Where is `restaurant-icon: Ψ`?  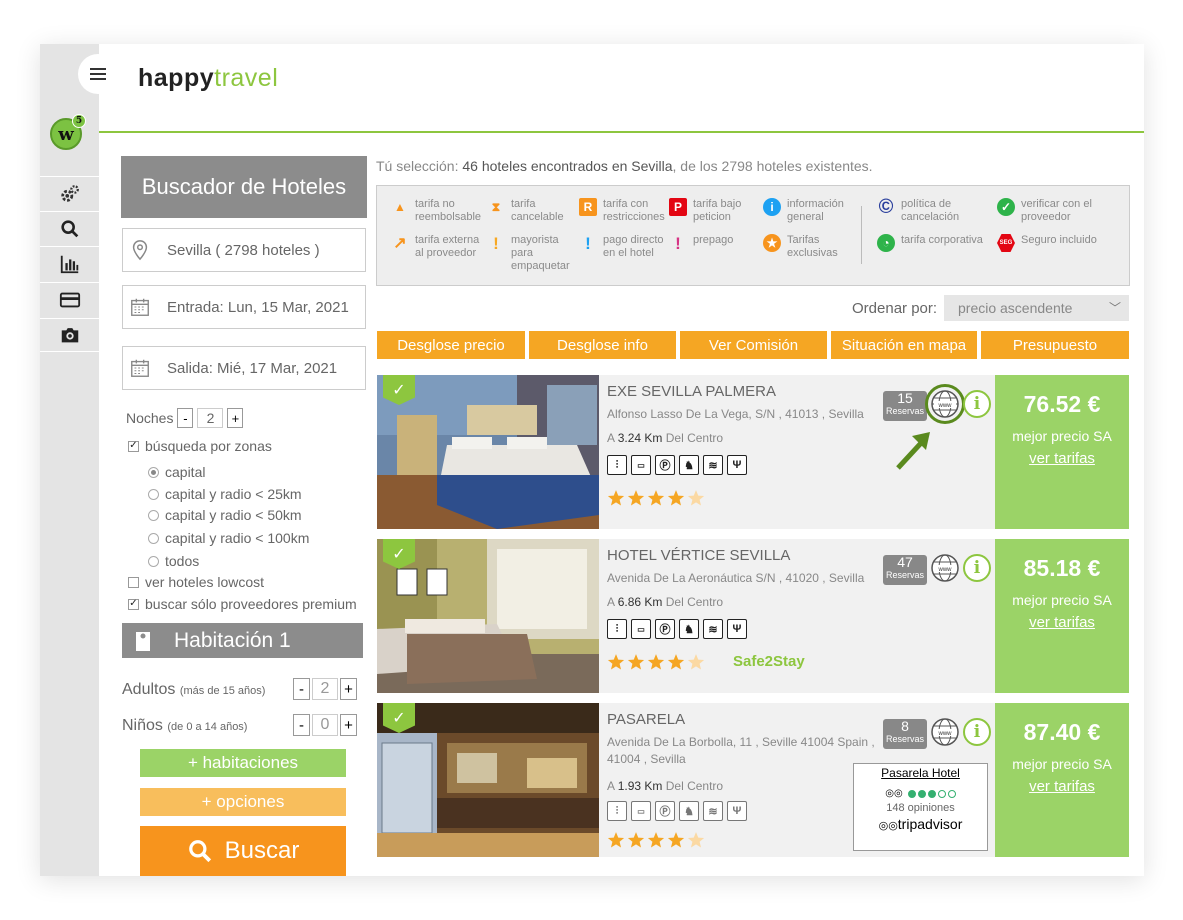 restaurant-icon: Ψ is located at coordinates (737, 629).